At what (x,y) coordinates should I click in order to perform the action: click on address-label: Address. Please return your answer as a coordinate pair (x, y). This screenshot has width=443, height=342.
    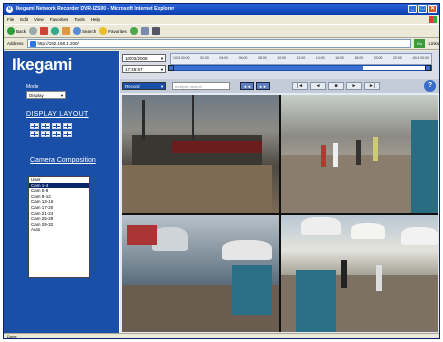
    Looking at the image, I should click on (15, 43).